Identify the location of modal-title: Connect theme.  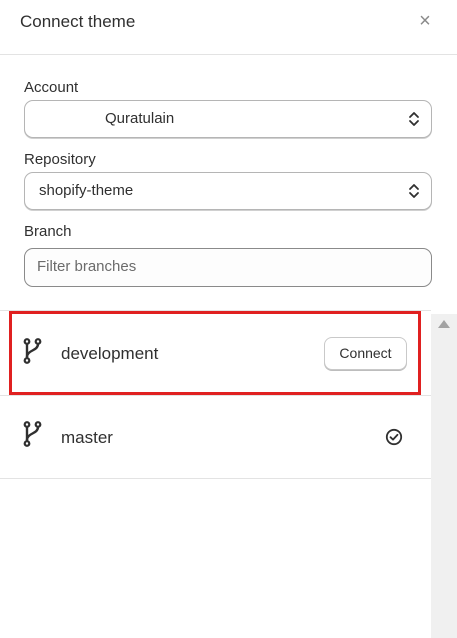
(78, 21).